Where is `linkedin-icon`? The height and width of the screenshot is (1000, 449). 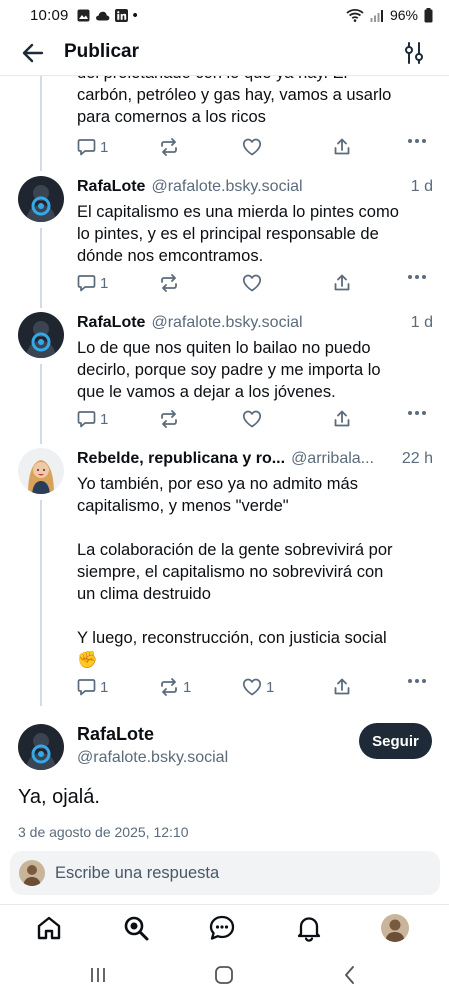
linkedin-icon is located at coordinates (121, 15).